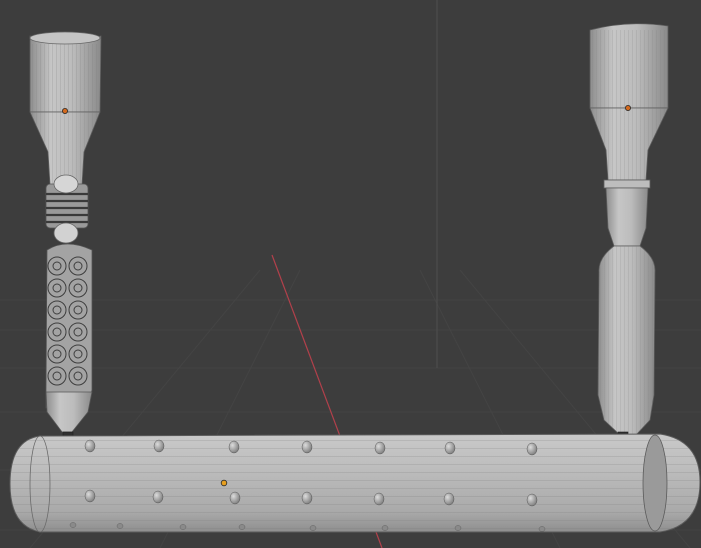  What do you see at coordinates (65, 111) in the screenshot?
I see `origin-marker-left` at bounding box center [65, 111].